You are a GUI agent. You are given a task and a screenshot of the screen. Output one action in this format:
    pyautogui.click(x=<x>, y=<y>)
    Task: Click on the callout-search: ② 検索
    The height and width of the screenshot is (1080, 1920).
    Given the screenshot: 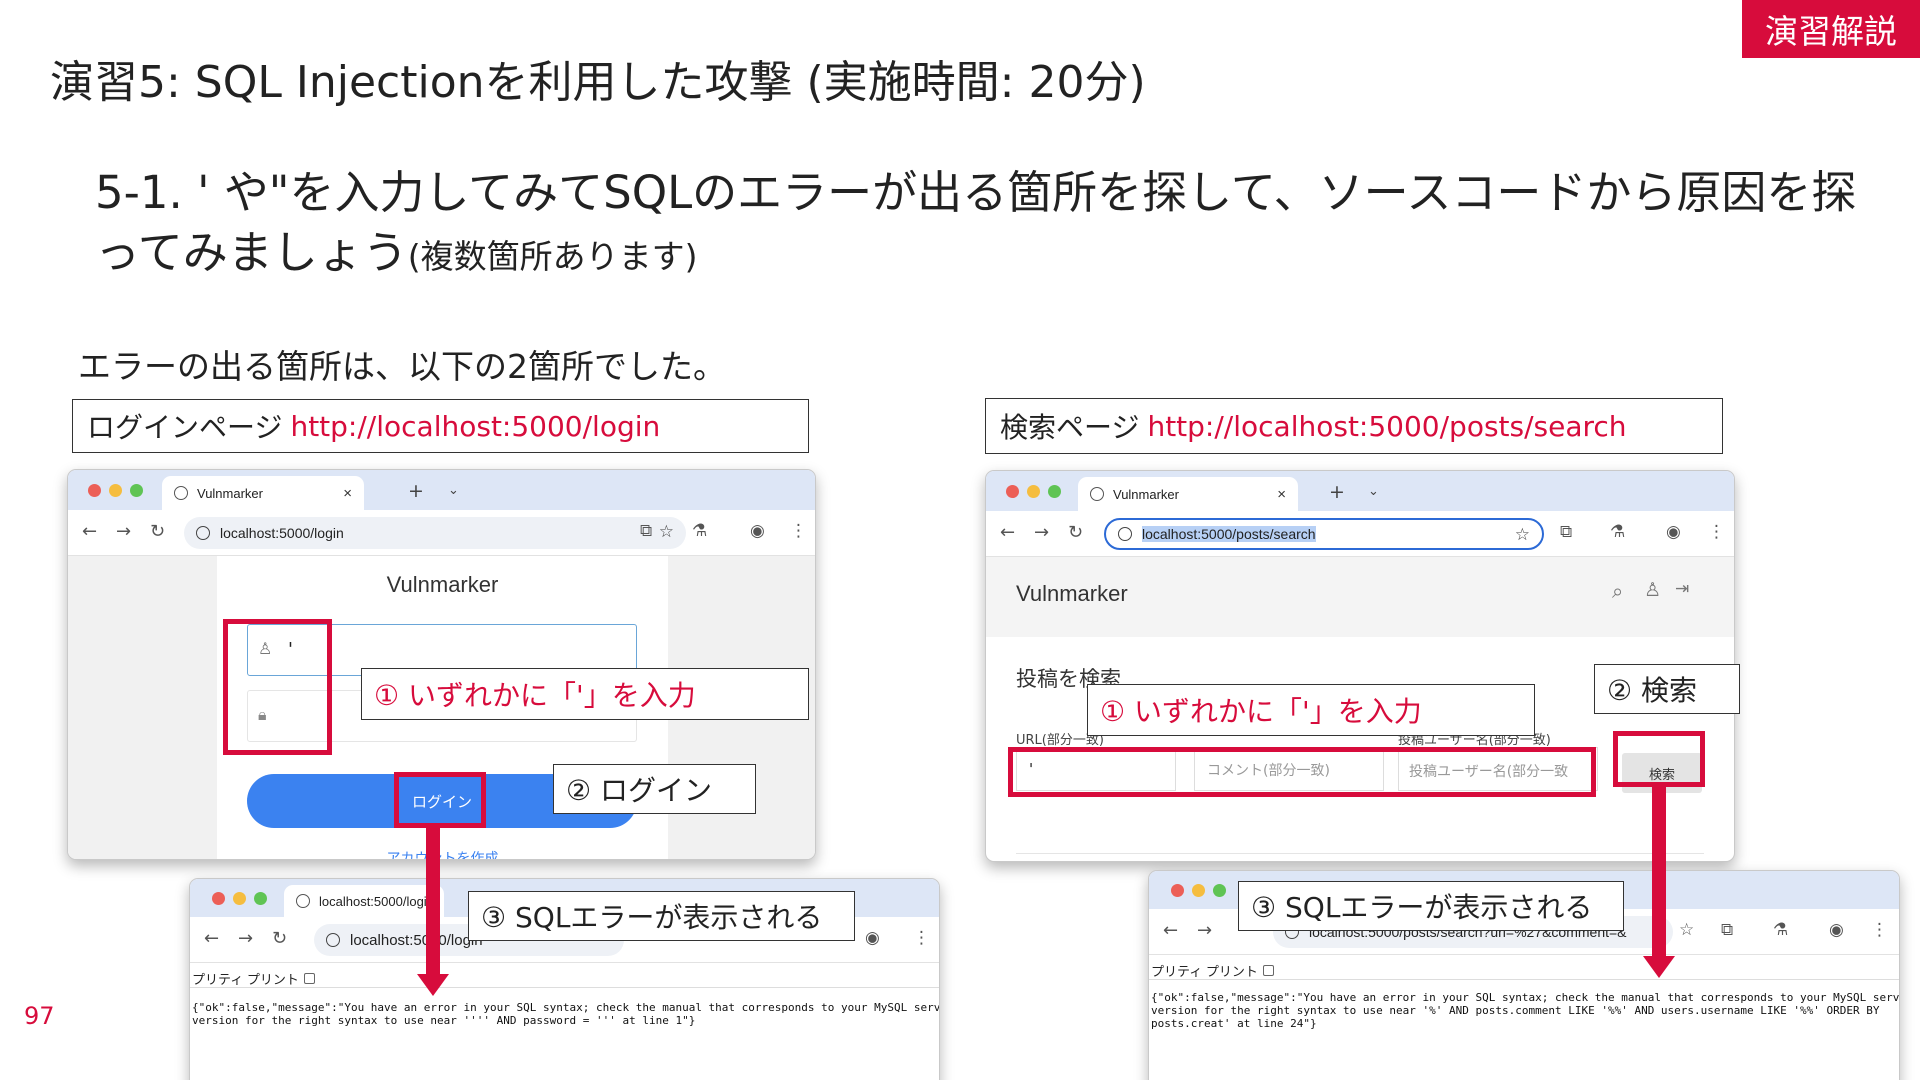 What is the action you would take?
    pyautogui.click(x=1667, y=689)
    